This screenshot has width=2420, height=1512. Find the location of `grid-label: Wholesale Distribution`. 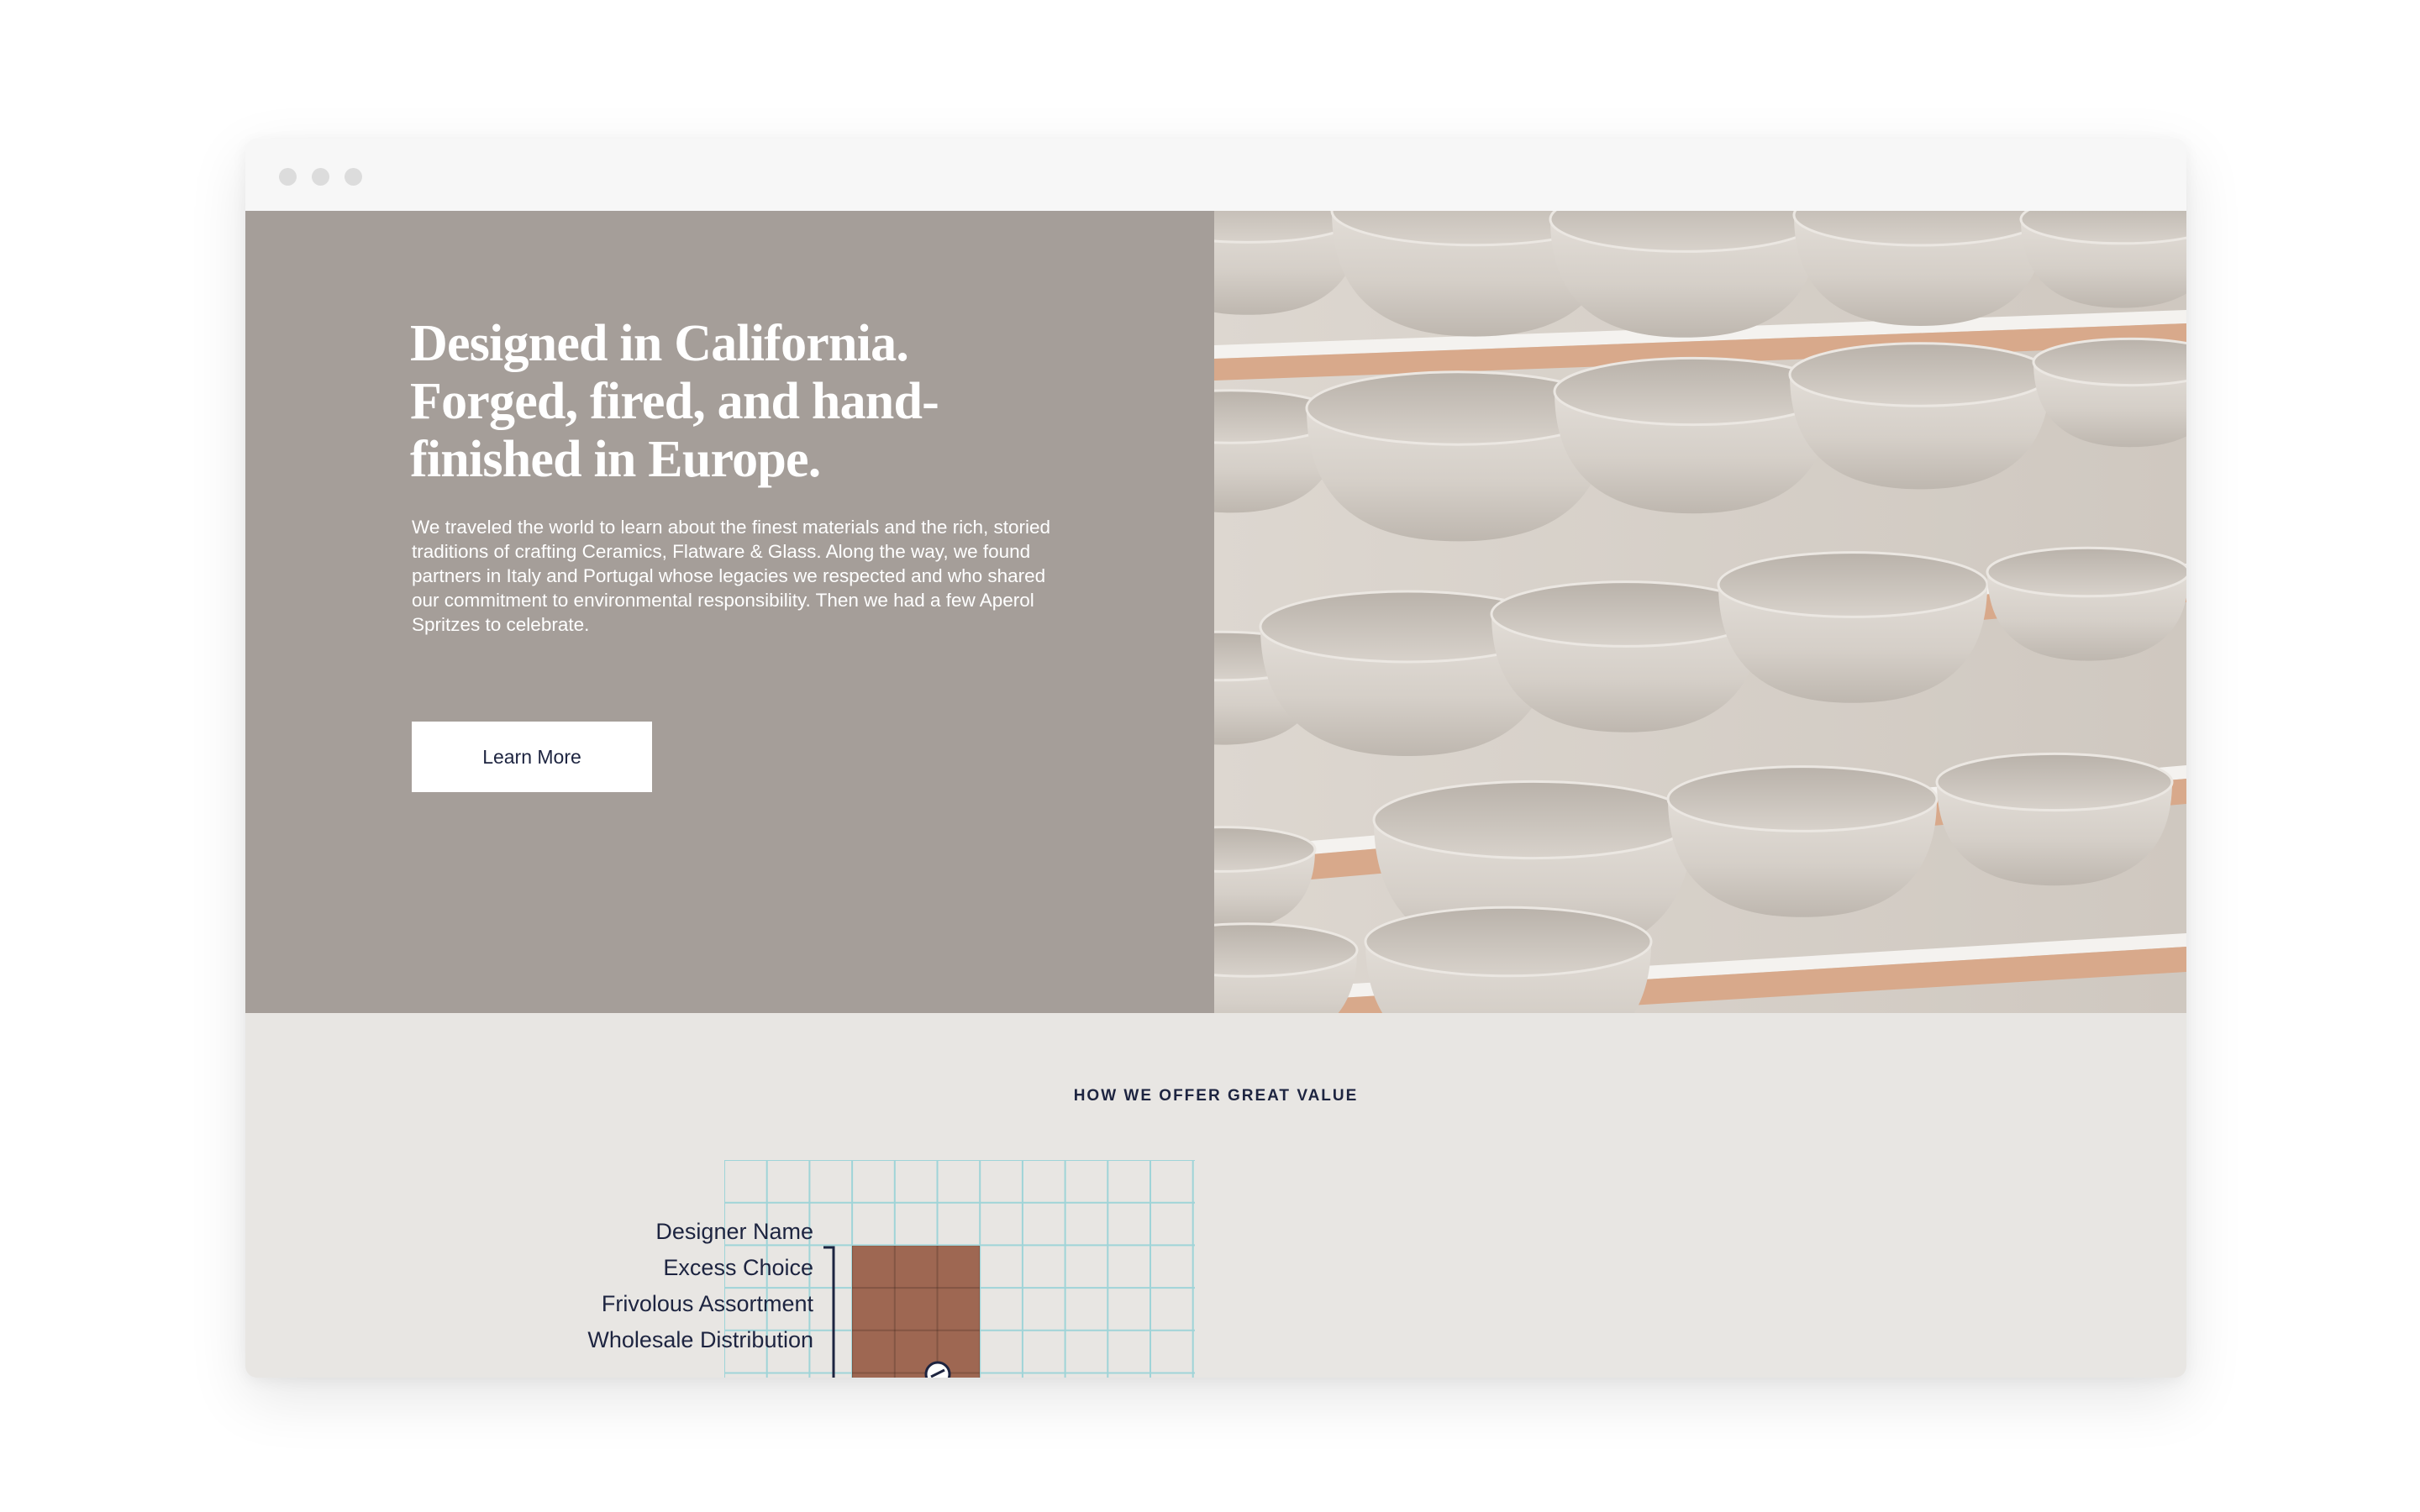

grid-label: Wholesale Distribution is located at coordinates (700, 1339).